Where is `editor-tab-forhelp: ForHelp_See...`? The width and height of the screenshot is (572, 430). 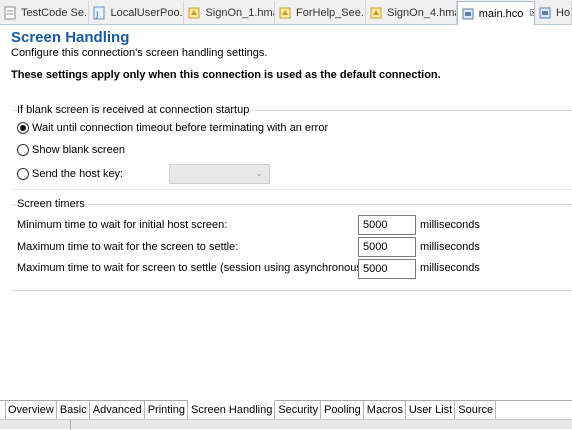 editor-tab-forhelp: ForHelp_See... is located at coordinates (321, 13).